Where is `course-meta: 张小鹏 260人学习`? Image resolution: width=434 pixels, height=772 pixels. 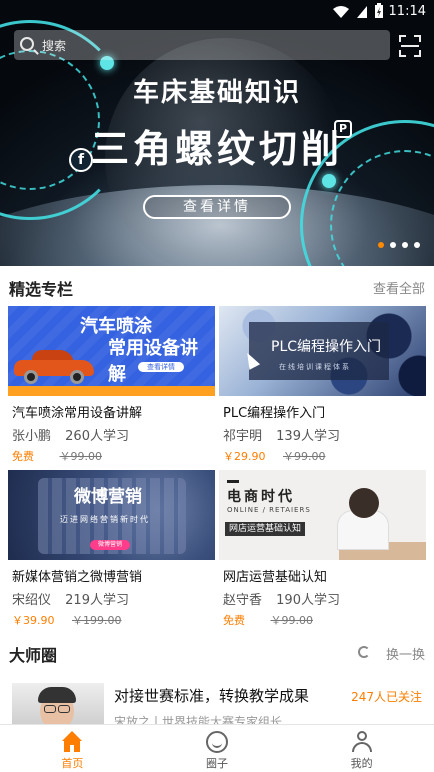
course-meta: 张小鹏 260人学习 is located at coordinates (70, 434).